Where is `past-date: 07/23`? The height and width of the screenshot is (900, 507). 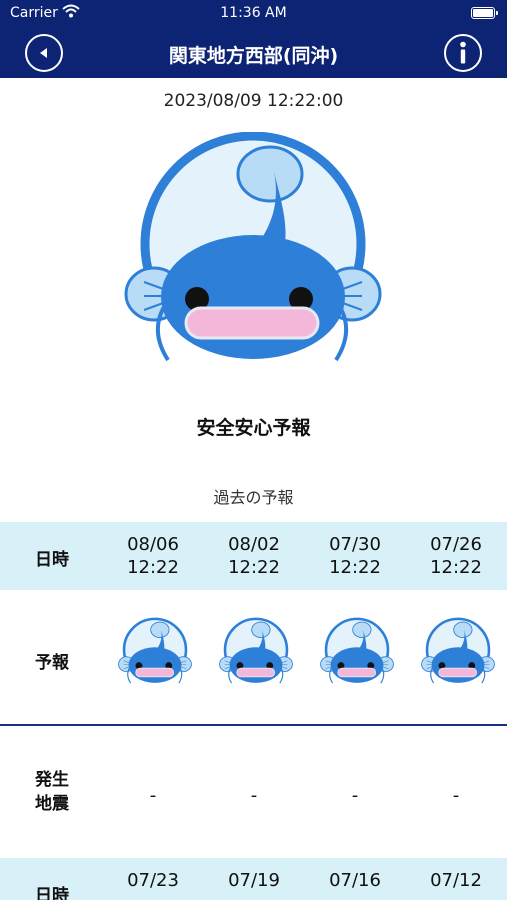 past-date: 07/23 is located at coordinates (153, 880).